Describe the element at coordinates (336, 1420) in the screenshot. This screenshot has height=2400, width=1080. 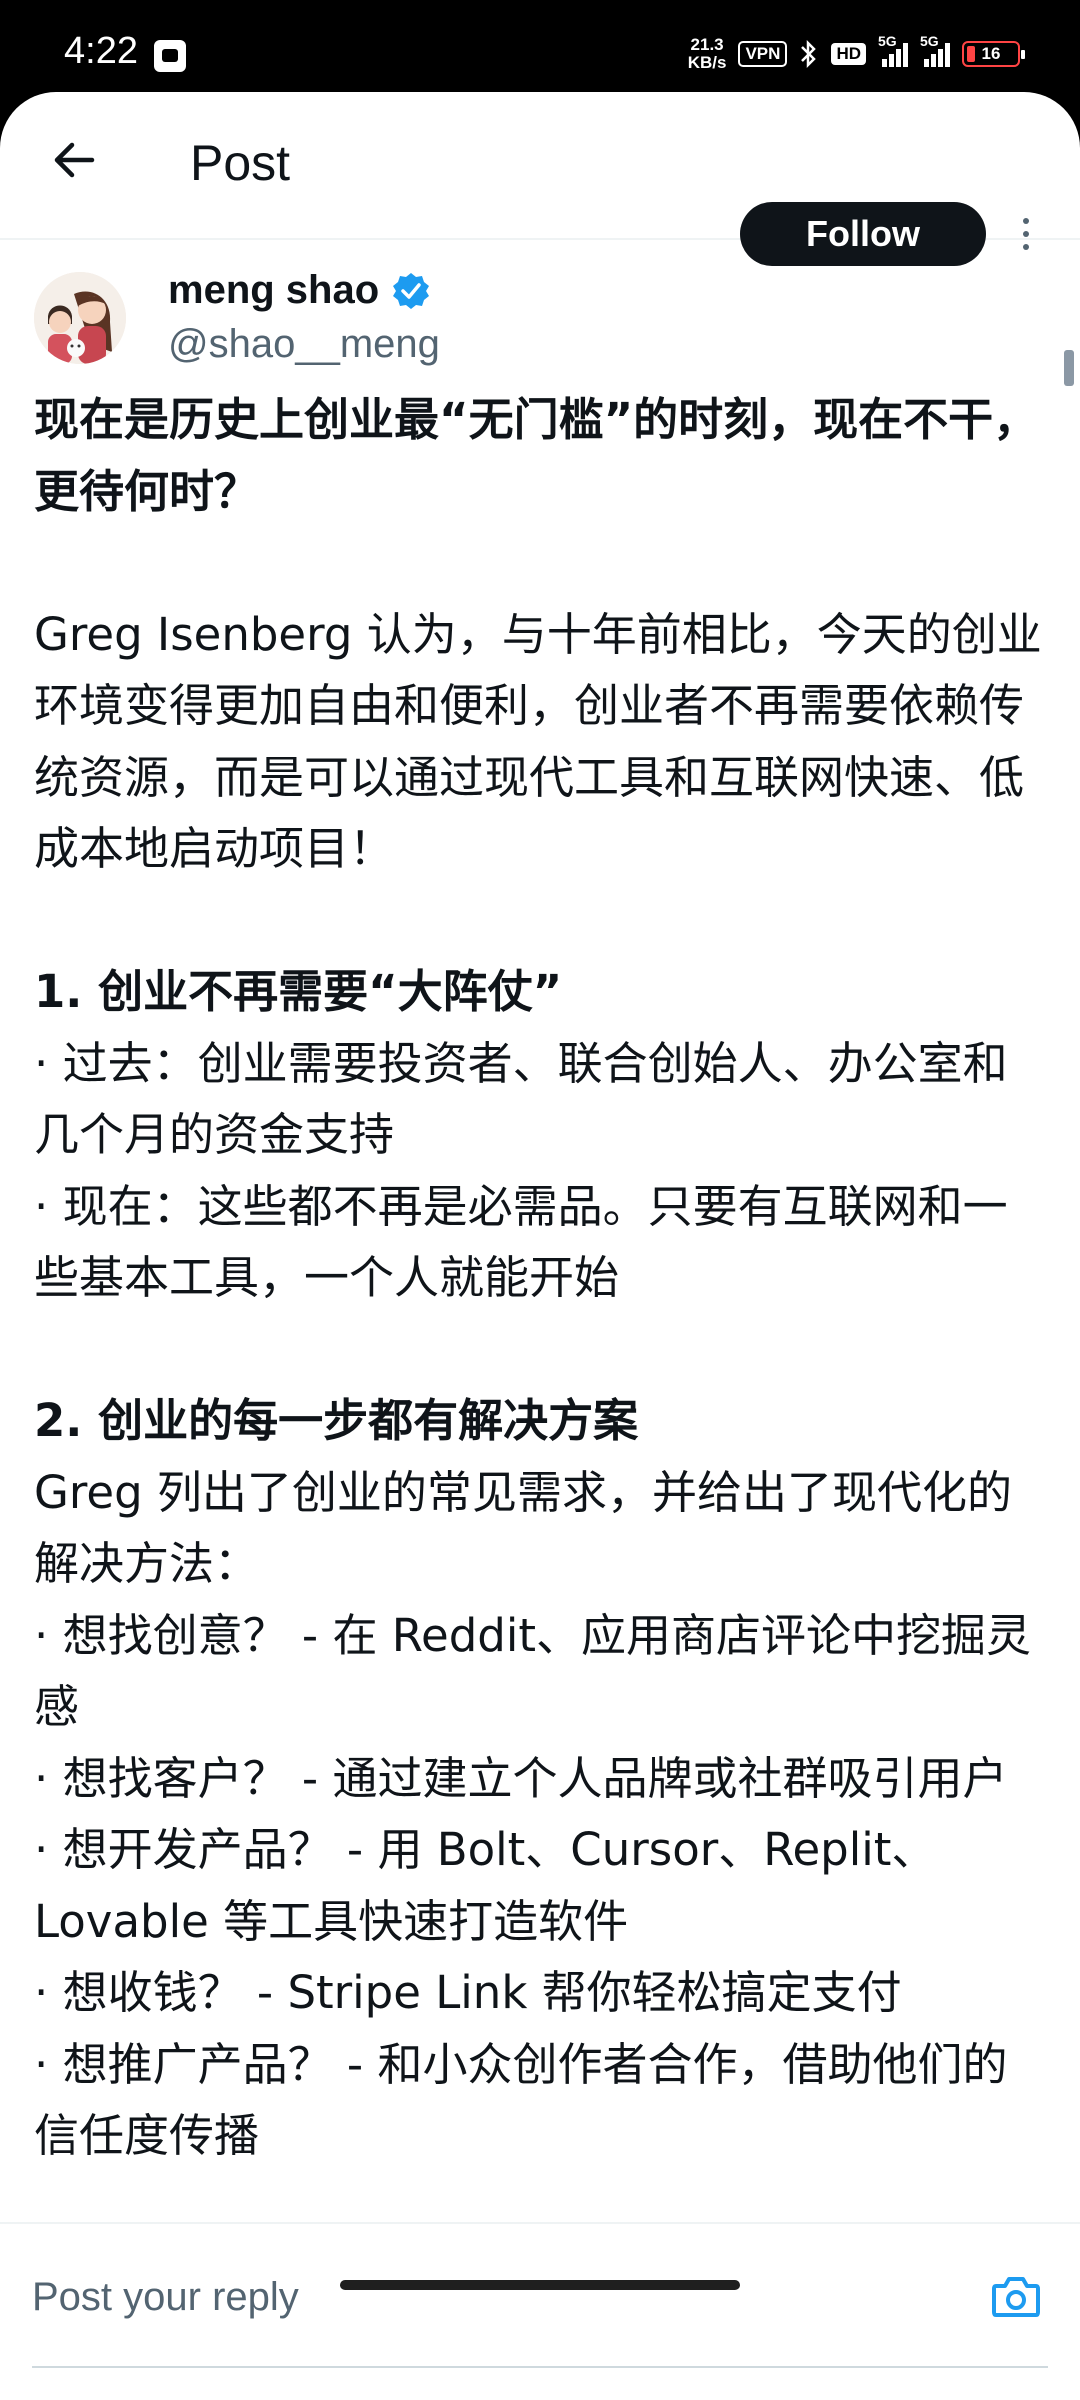
I see `section-heading-2: 2. 创业的每一步都有解决方案` at that location.